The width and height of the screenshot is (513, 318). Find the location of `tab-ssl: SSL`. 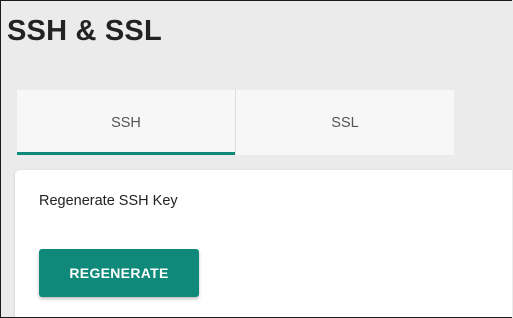

tab-ssl: SSL is located at coordinates (345, 122).